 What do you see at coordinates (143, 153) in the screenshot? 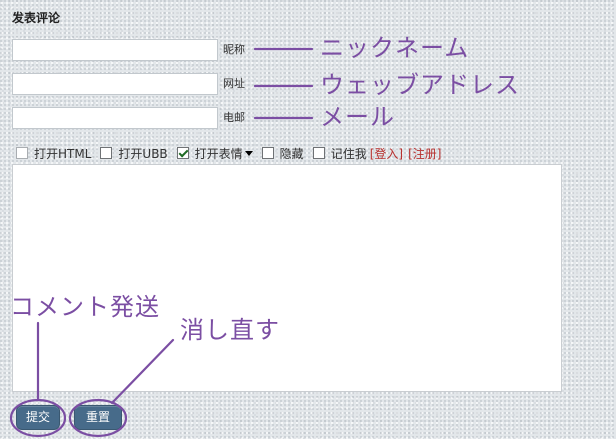
I see `option-ubb-label: 打开UBB` at bounding box center [143, 153].